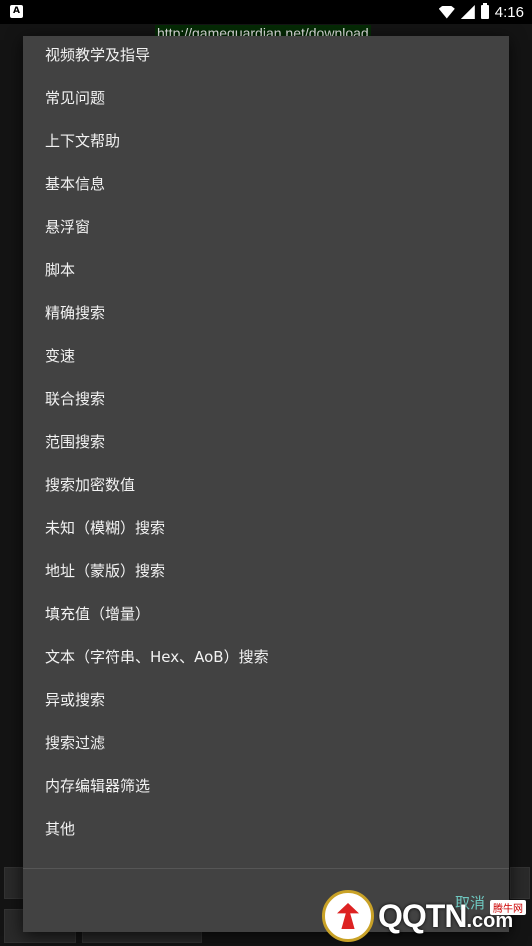 The height and width of the screenshot is (946, 532). What do you see at coordinates (266, 796) in the screenshot?
I see `menu-item: 内存编辑器筛选` at bounding box center [266, 796].